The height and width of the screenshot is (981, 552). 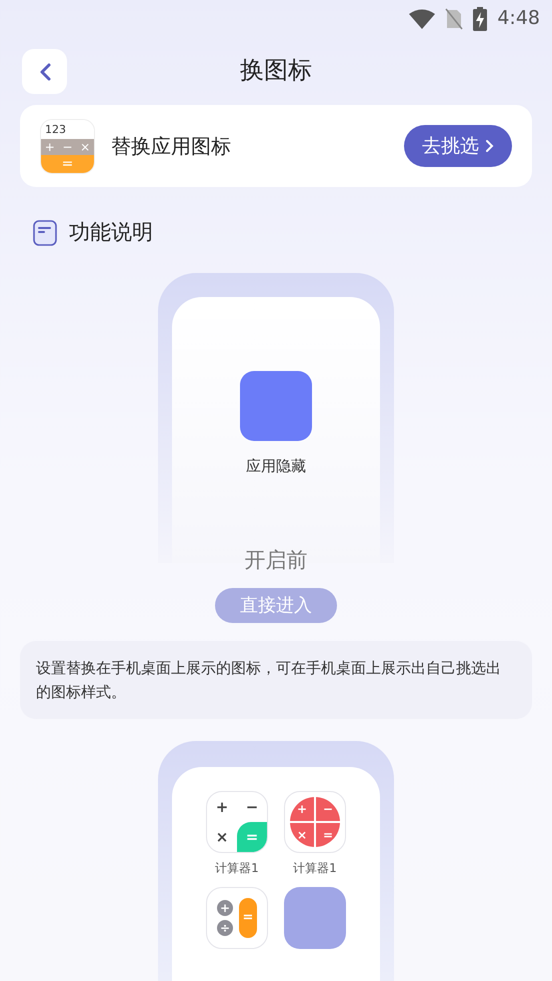 What do you see at coordinates (45, 233) in the screenshot?
I see `document-icon` at bounding box center [45, 233].